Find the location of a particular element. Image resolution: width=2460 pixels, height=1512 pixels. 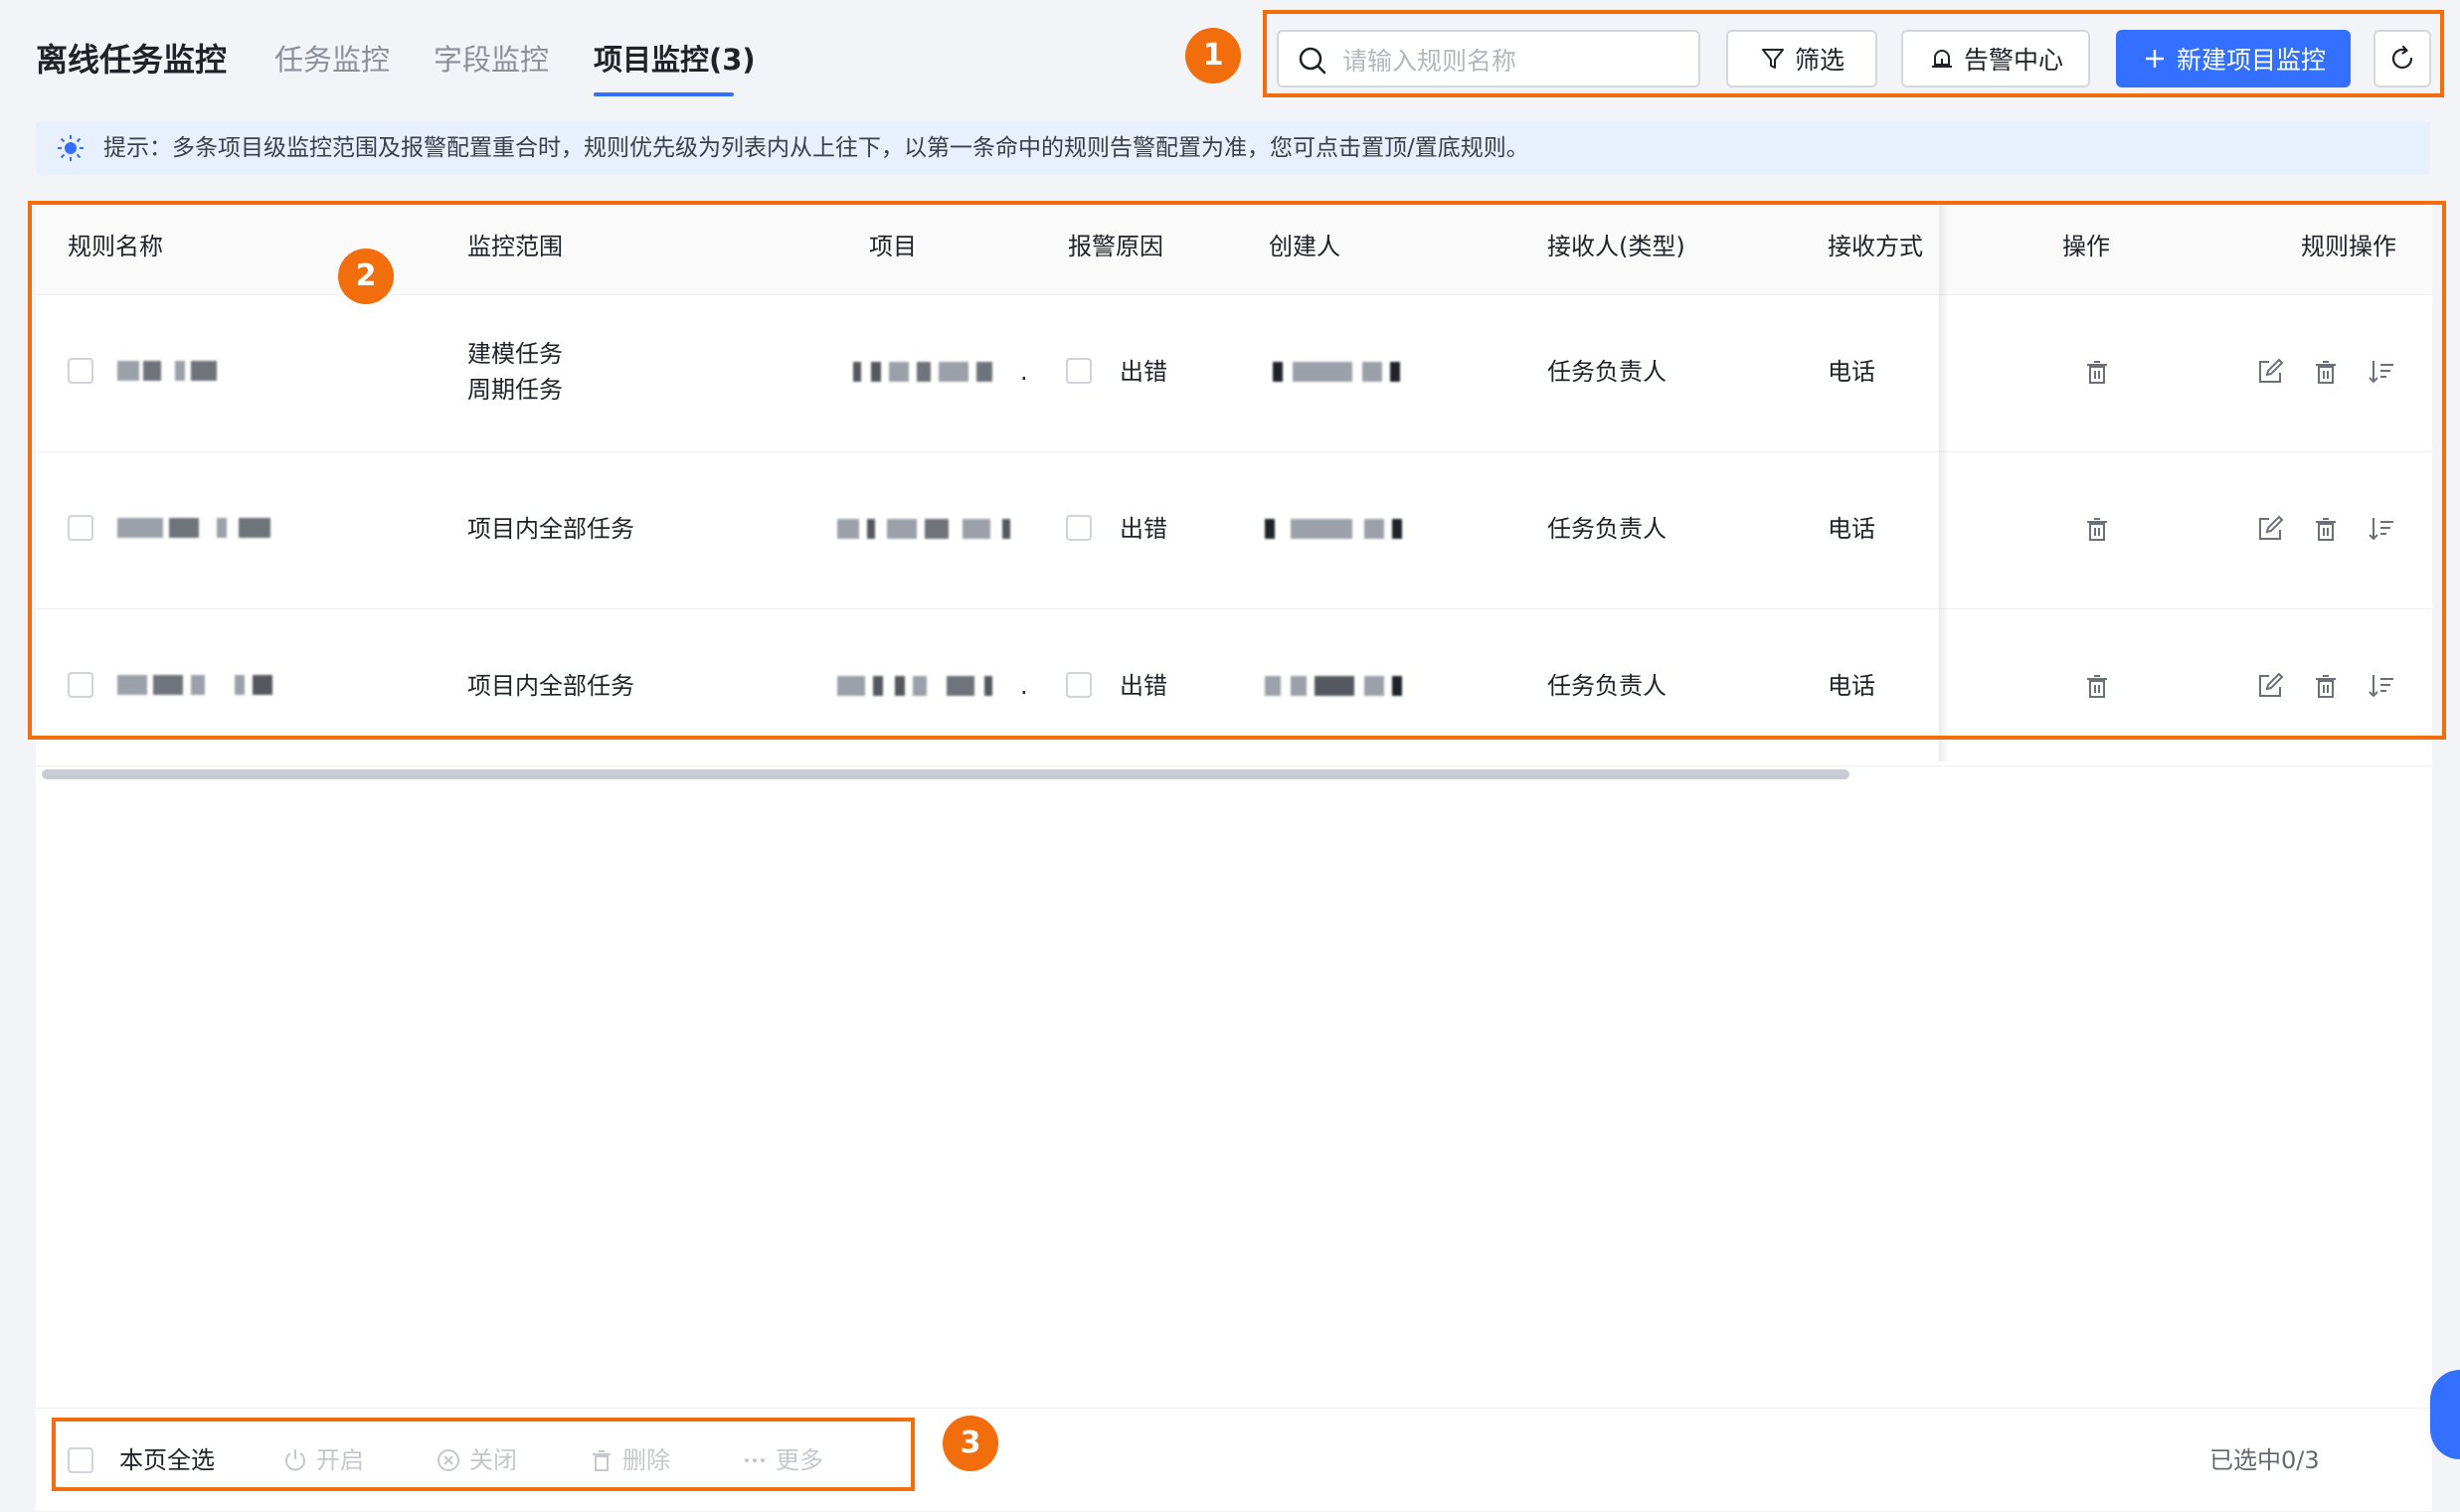

search-icon is located at coordinates (1312, 61).